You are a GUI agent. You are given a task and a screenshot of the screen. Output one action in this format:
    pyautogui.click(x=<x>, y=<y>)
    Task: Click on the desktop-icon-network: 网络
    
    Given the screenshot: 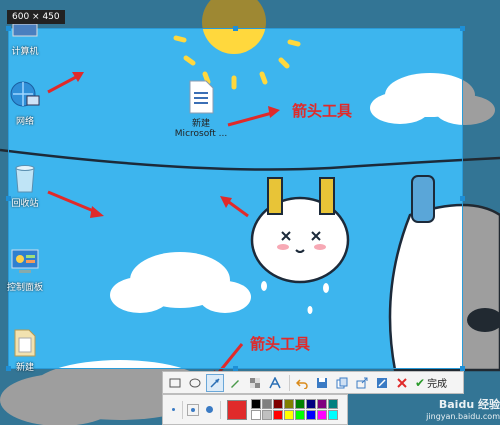 What is the action you would take?
    pyautogui.click(x=25, y=103)
    